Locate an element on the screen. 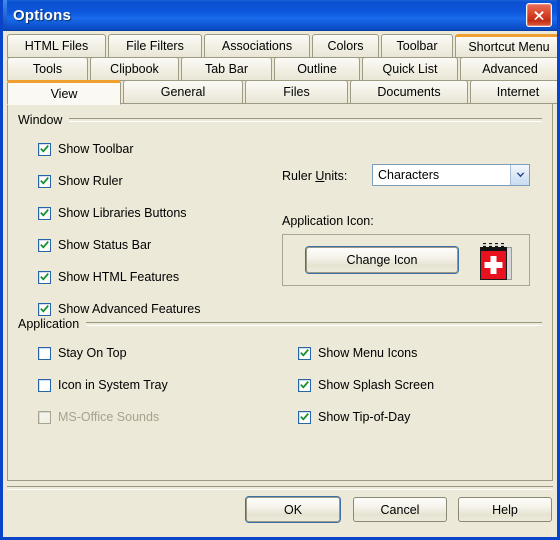 This screenshot has height=540, width=560. tab-label: Colors is located at coordinates (345, 46).